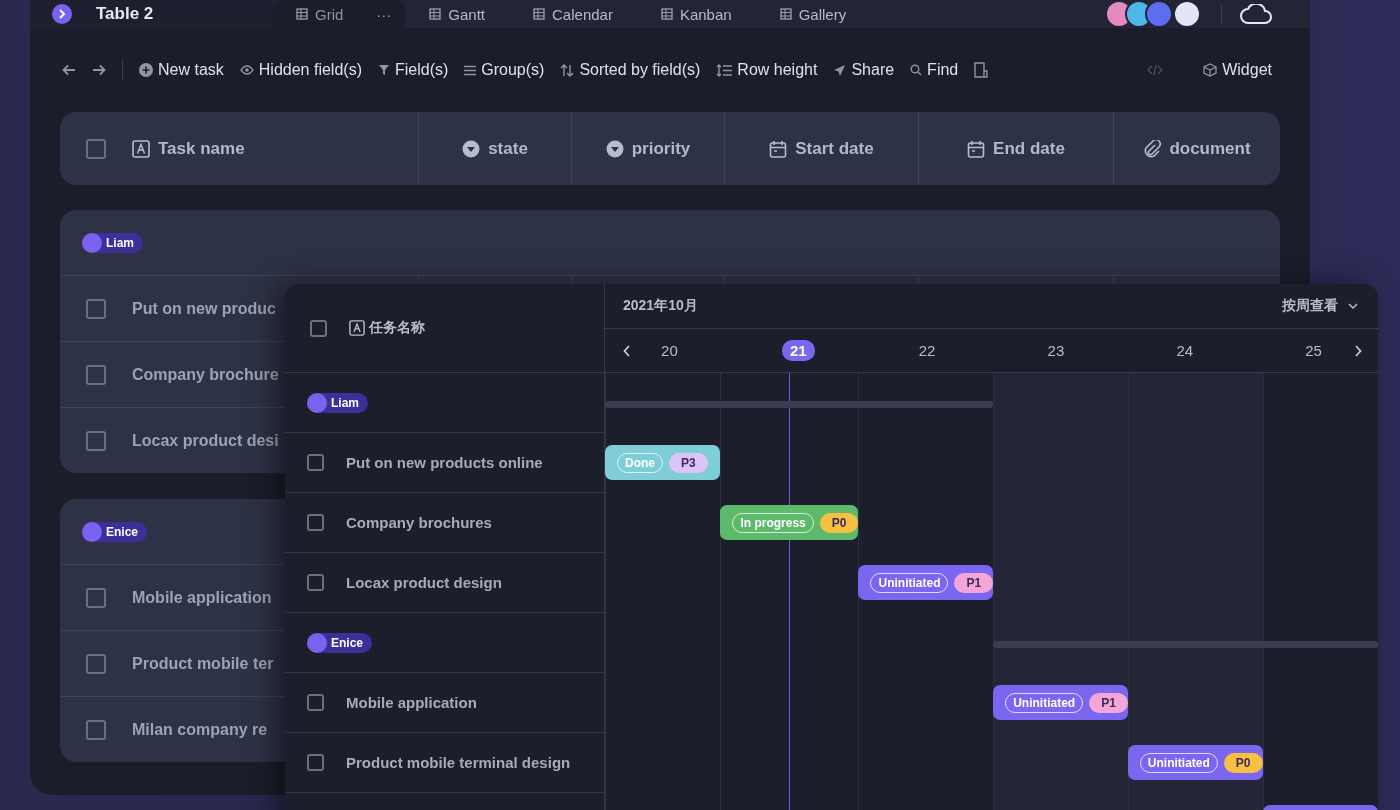 This screenshot has width=1400, height=810. I want to click on search-icon, so click(916, 70).